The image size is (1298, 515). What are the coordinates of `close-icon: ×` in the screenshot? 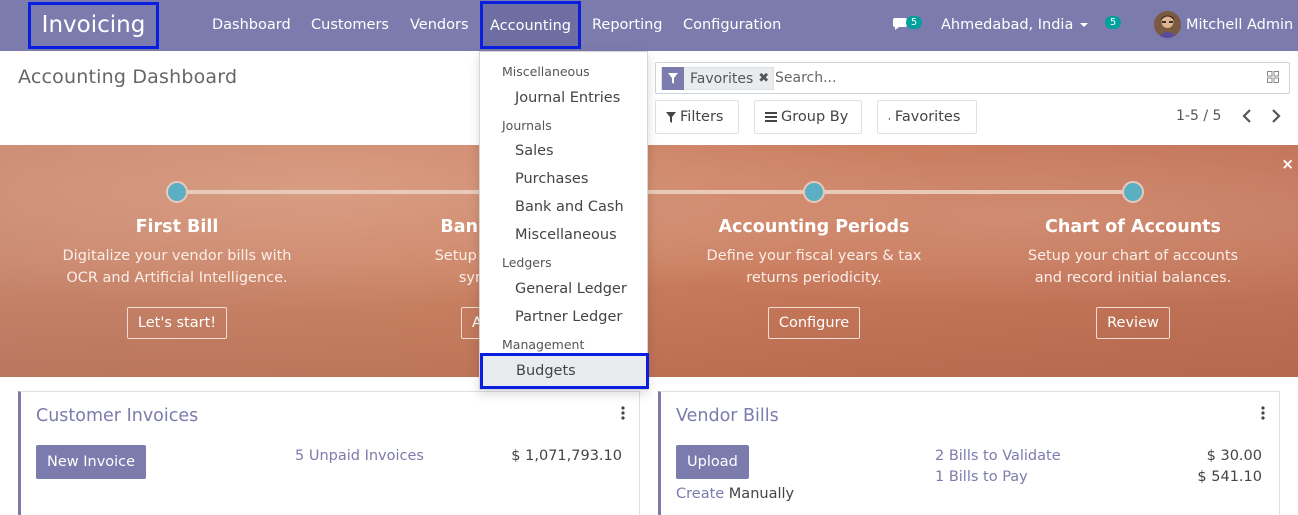 It's located at (1287, 164).